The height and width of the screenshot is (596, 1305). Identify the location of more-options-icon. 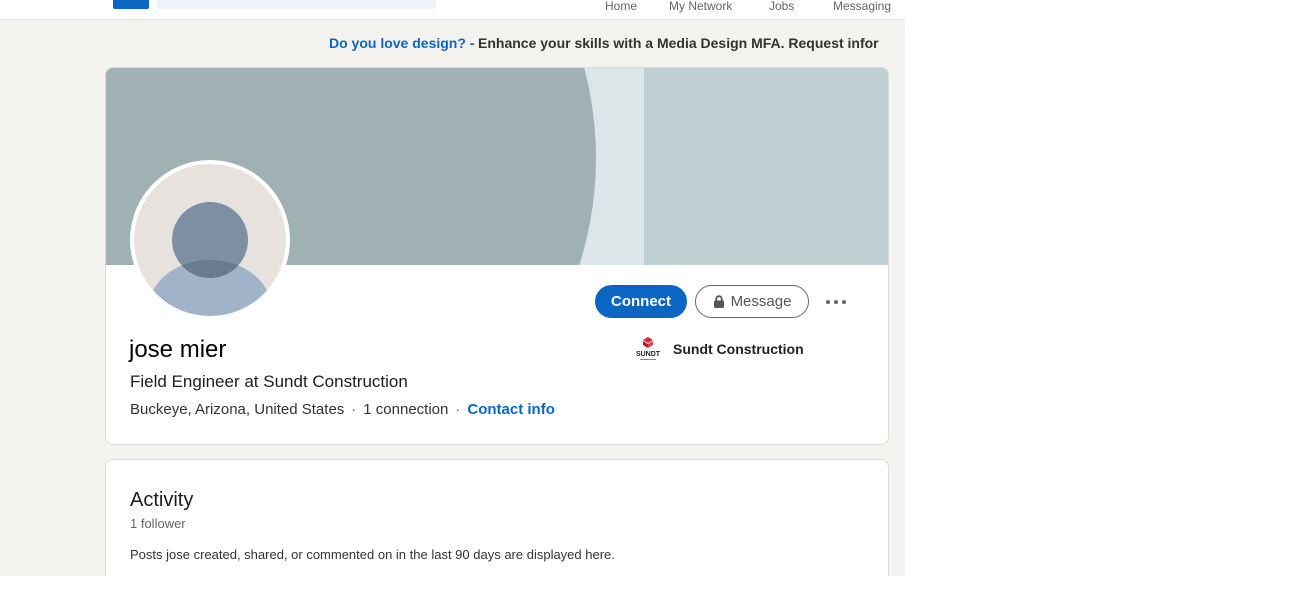
(836, 301).